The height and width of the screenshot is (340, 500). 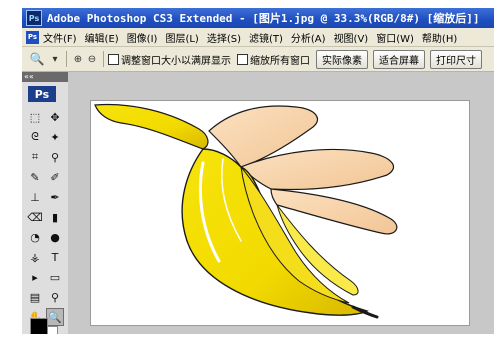 I want to click on eyedropper2-icon: ⚲, so click(x=55, y=297).